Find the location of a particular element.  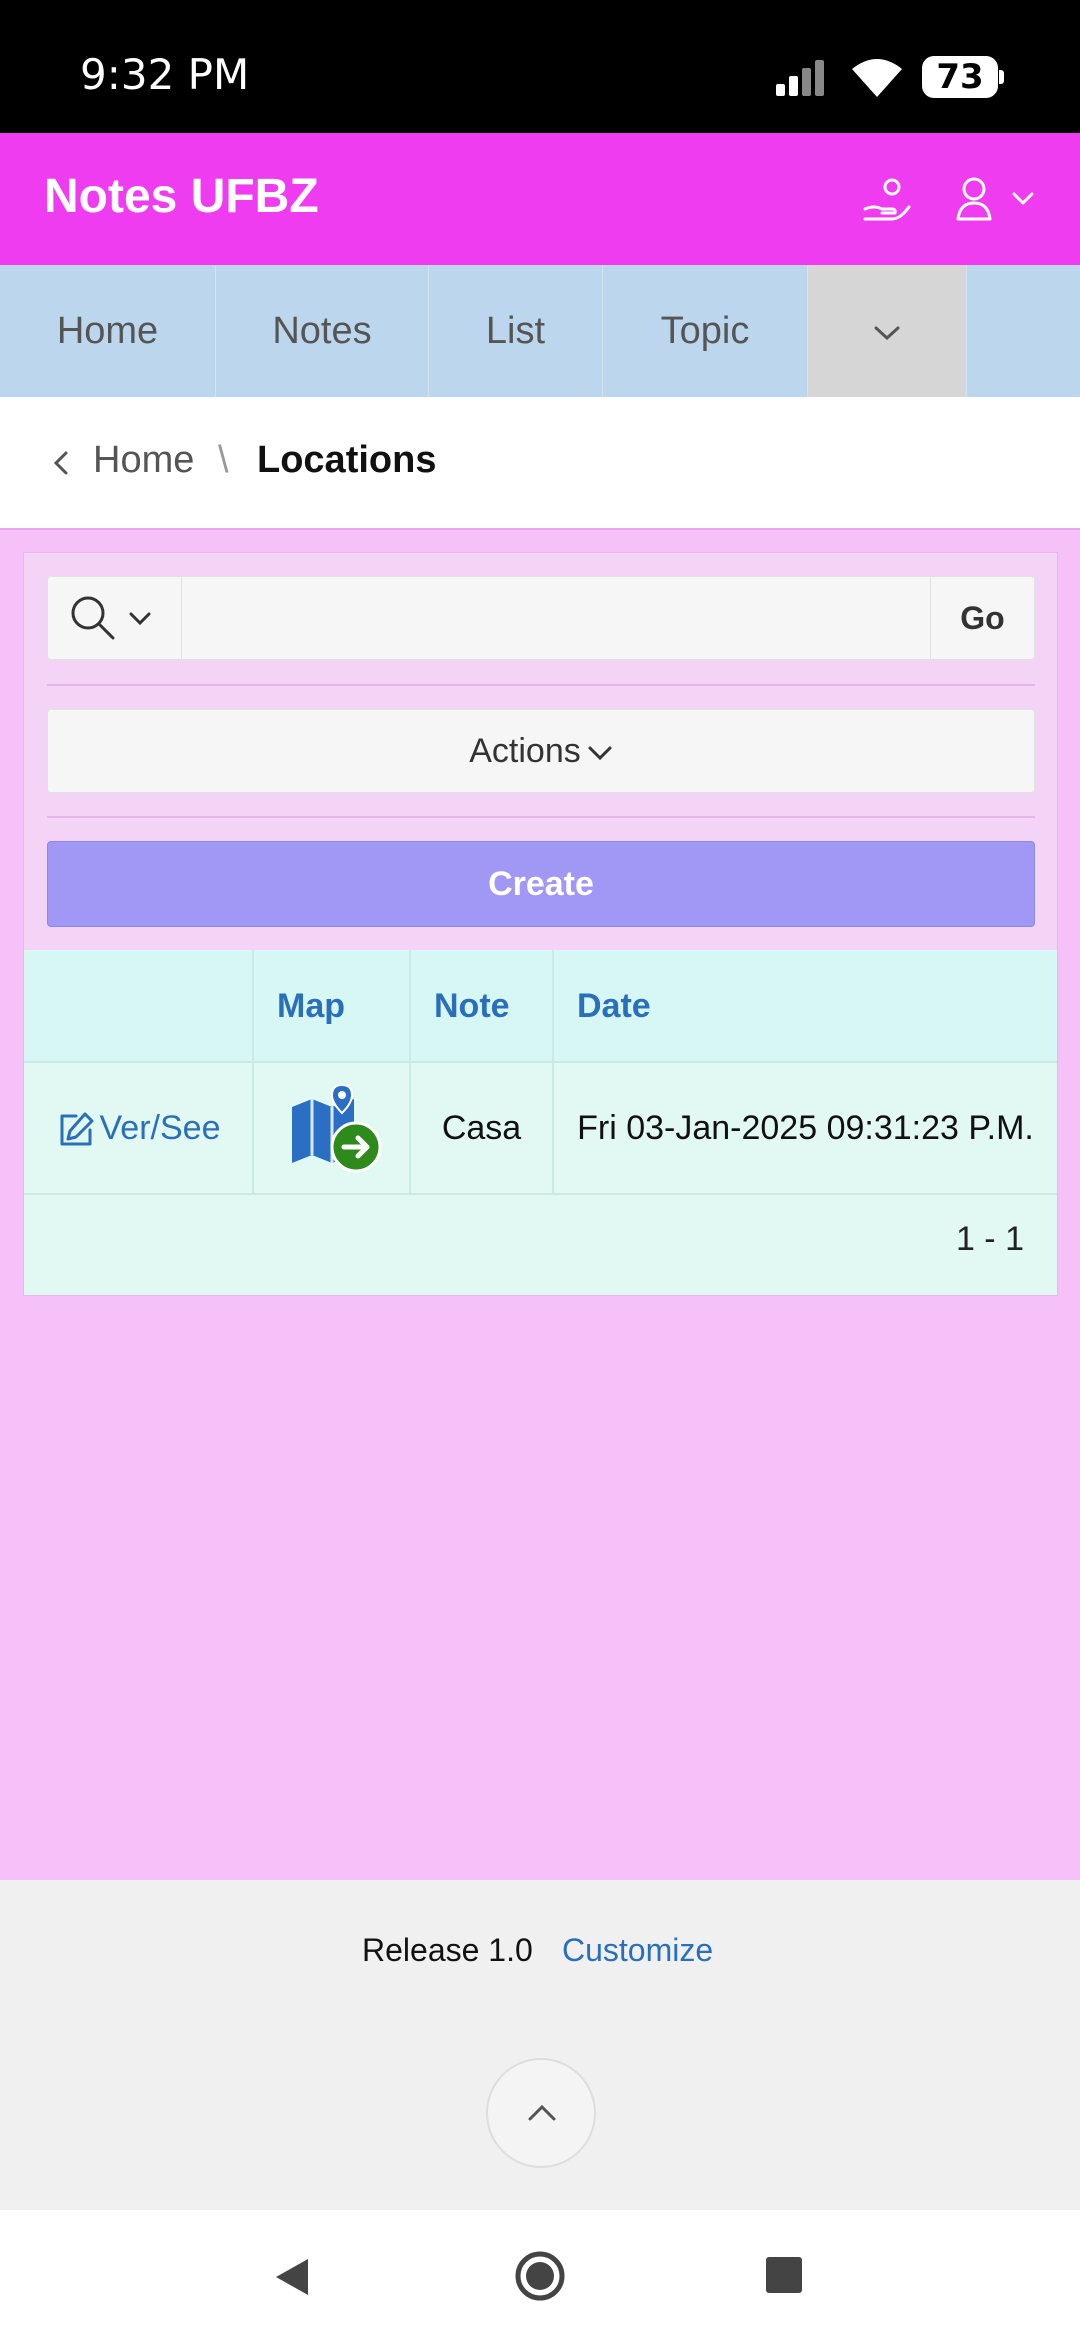

battery-level: 73 is located at coordinates (960, 77).